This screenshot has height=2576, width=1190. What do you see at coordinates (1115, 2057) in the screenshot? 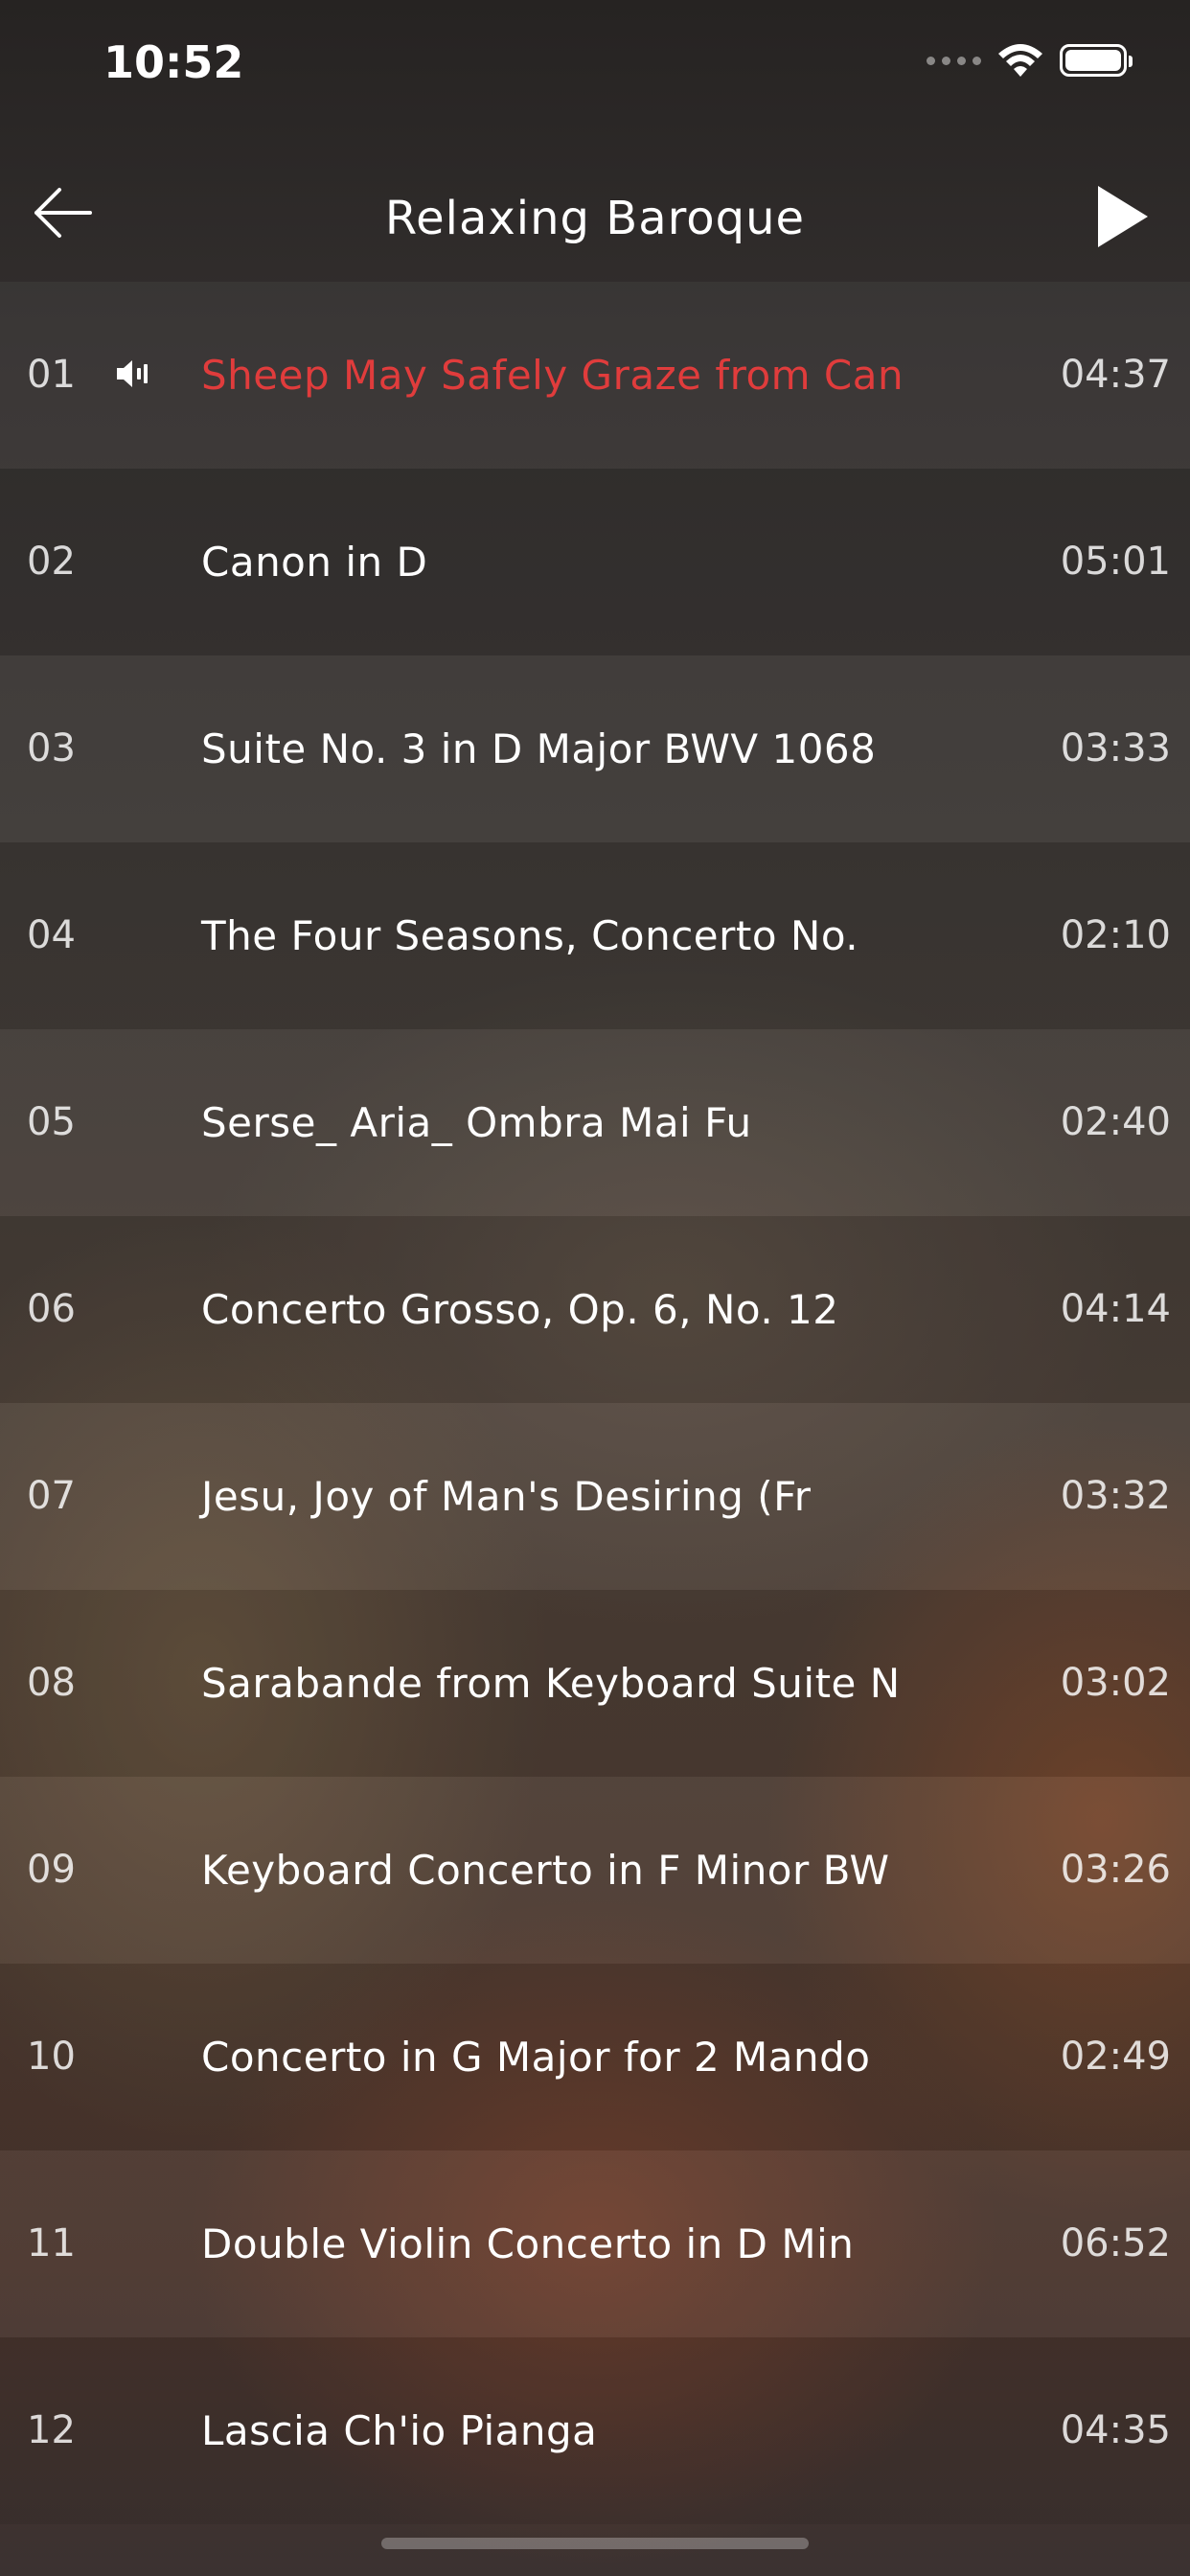
I see `track-duration: 02:49` at bounding box center [1115, 2057].